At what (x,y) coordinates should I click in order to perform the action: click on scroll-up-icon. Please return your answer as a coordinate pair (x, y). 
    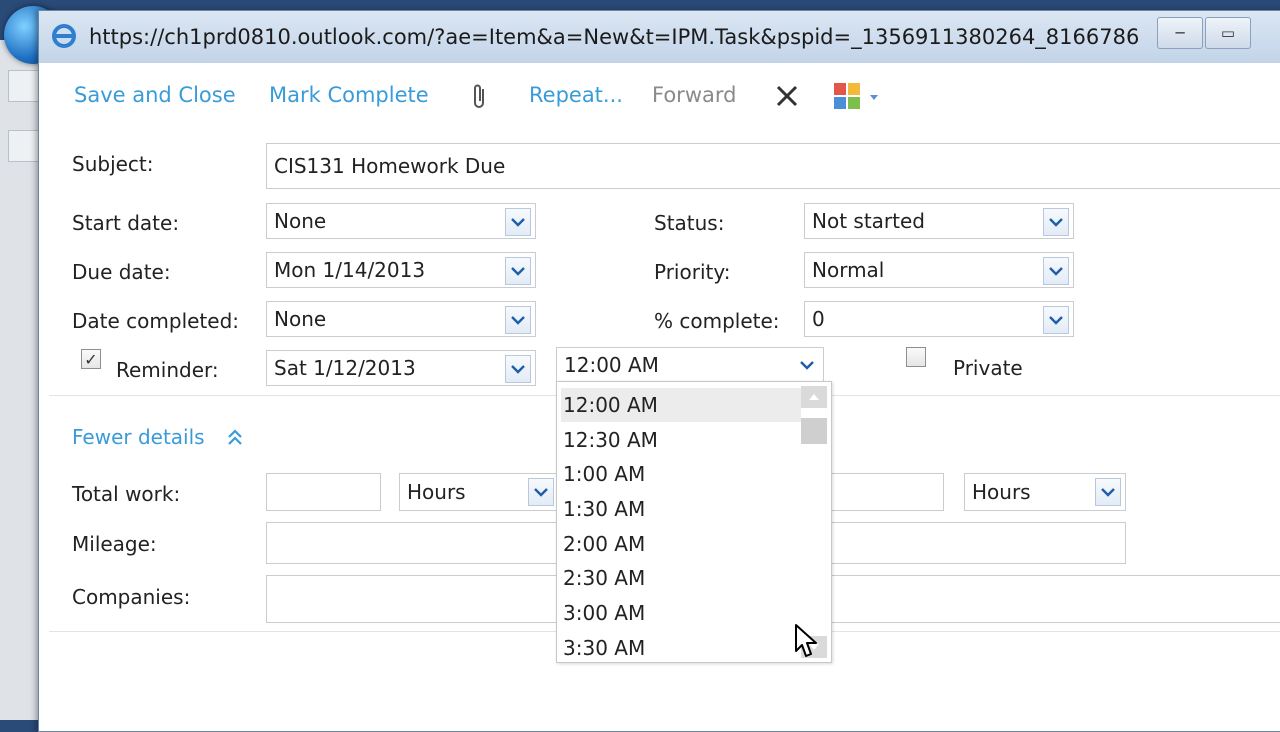
    Looking at the image, I should click on (814, 397).